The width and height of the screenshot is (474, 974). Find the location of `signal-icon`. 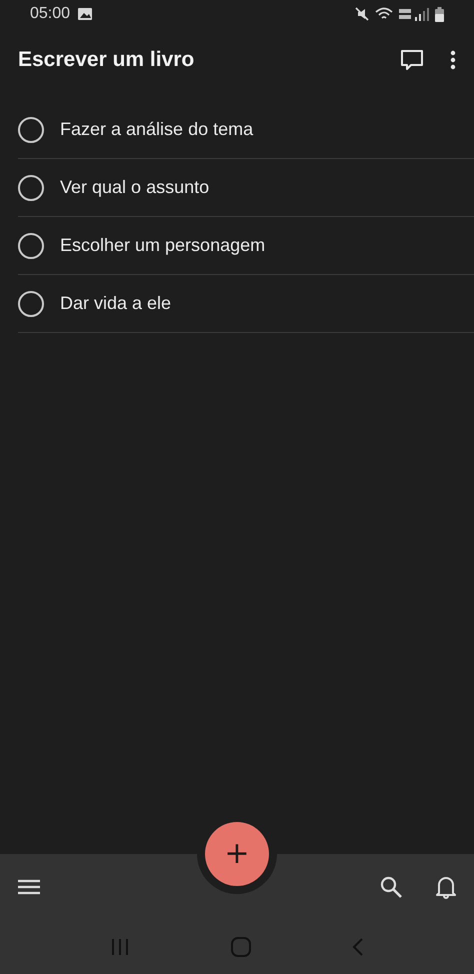

signal-icon is located at coordinates (414, 14).